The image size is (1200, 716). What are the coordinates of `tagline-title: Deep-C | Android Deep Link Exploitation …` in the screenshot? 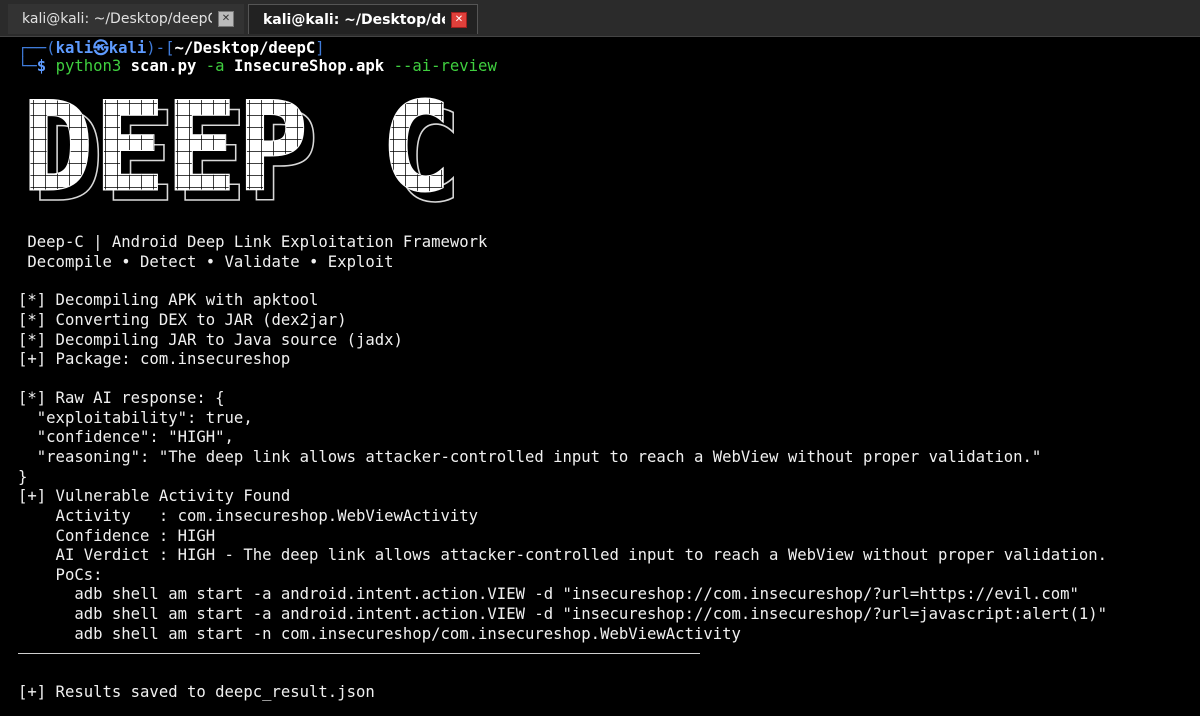 It's located at (253, 242).